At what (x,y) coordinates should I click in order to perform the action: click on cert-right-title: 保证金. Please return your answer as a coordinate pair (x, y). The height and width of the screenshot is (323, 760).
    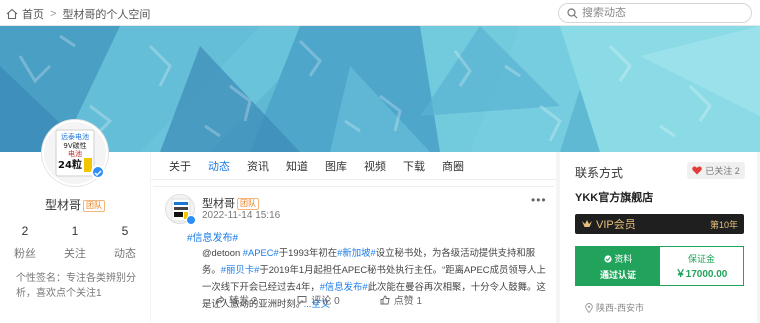
    Looking at the image, I should click on (701, 259).